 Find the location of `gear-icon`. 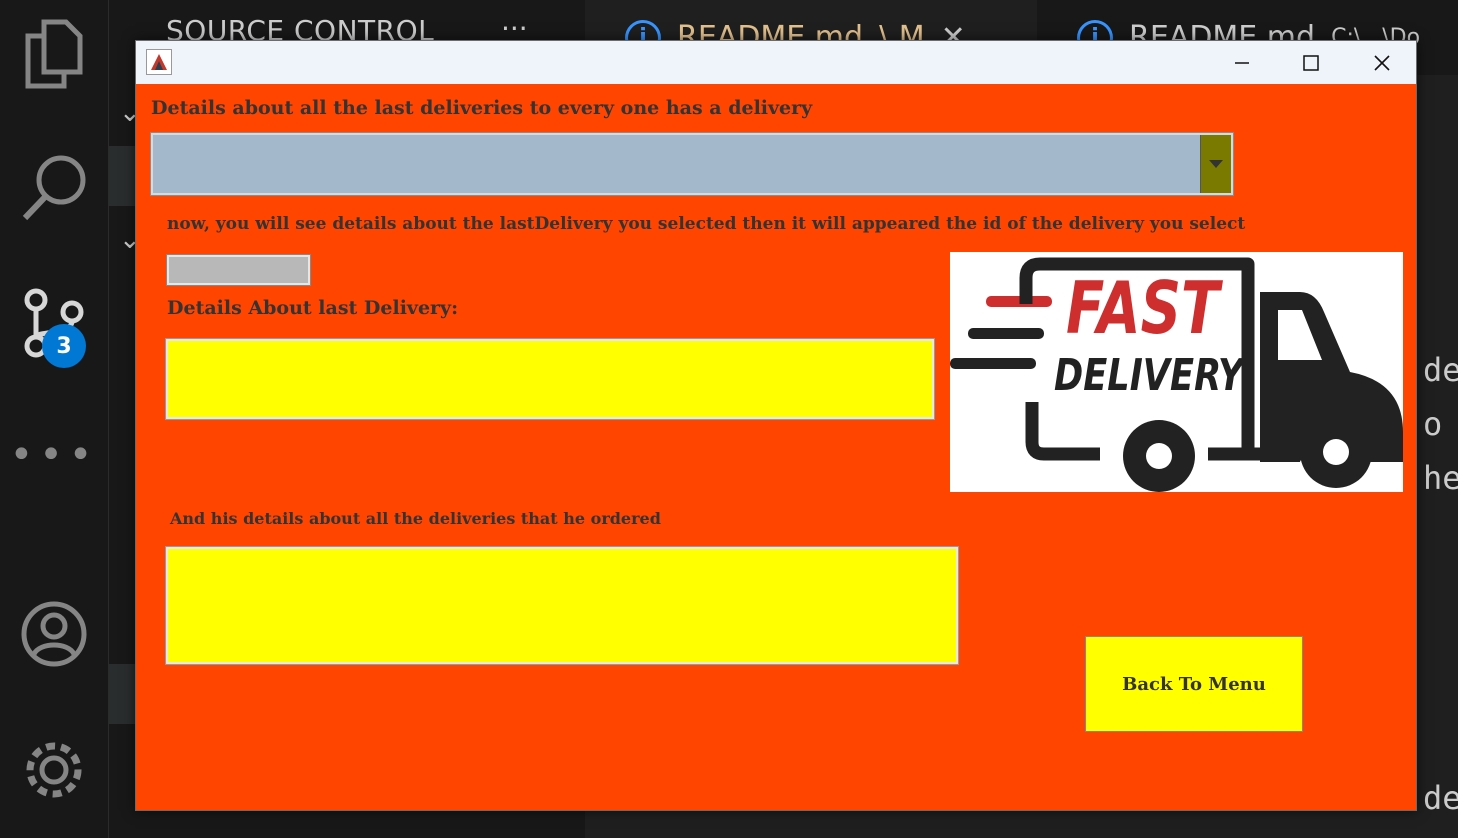

gear-icon is located at coordinates (54, 770).